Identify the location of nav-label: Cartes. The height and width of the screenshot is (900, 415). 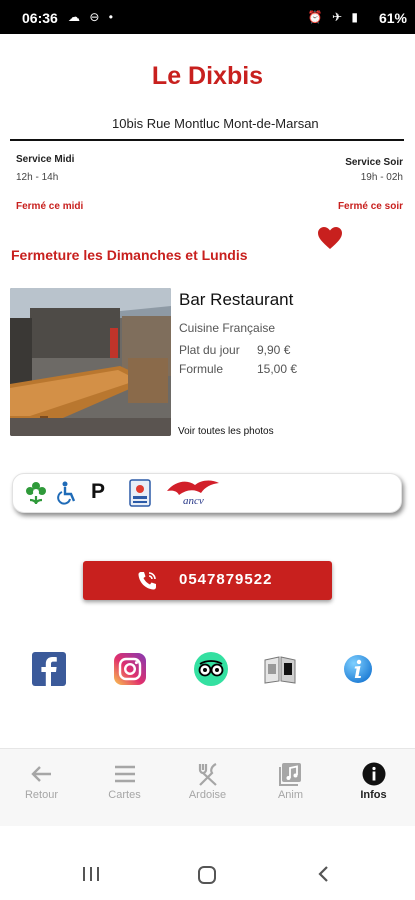
(124, 795).